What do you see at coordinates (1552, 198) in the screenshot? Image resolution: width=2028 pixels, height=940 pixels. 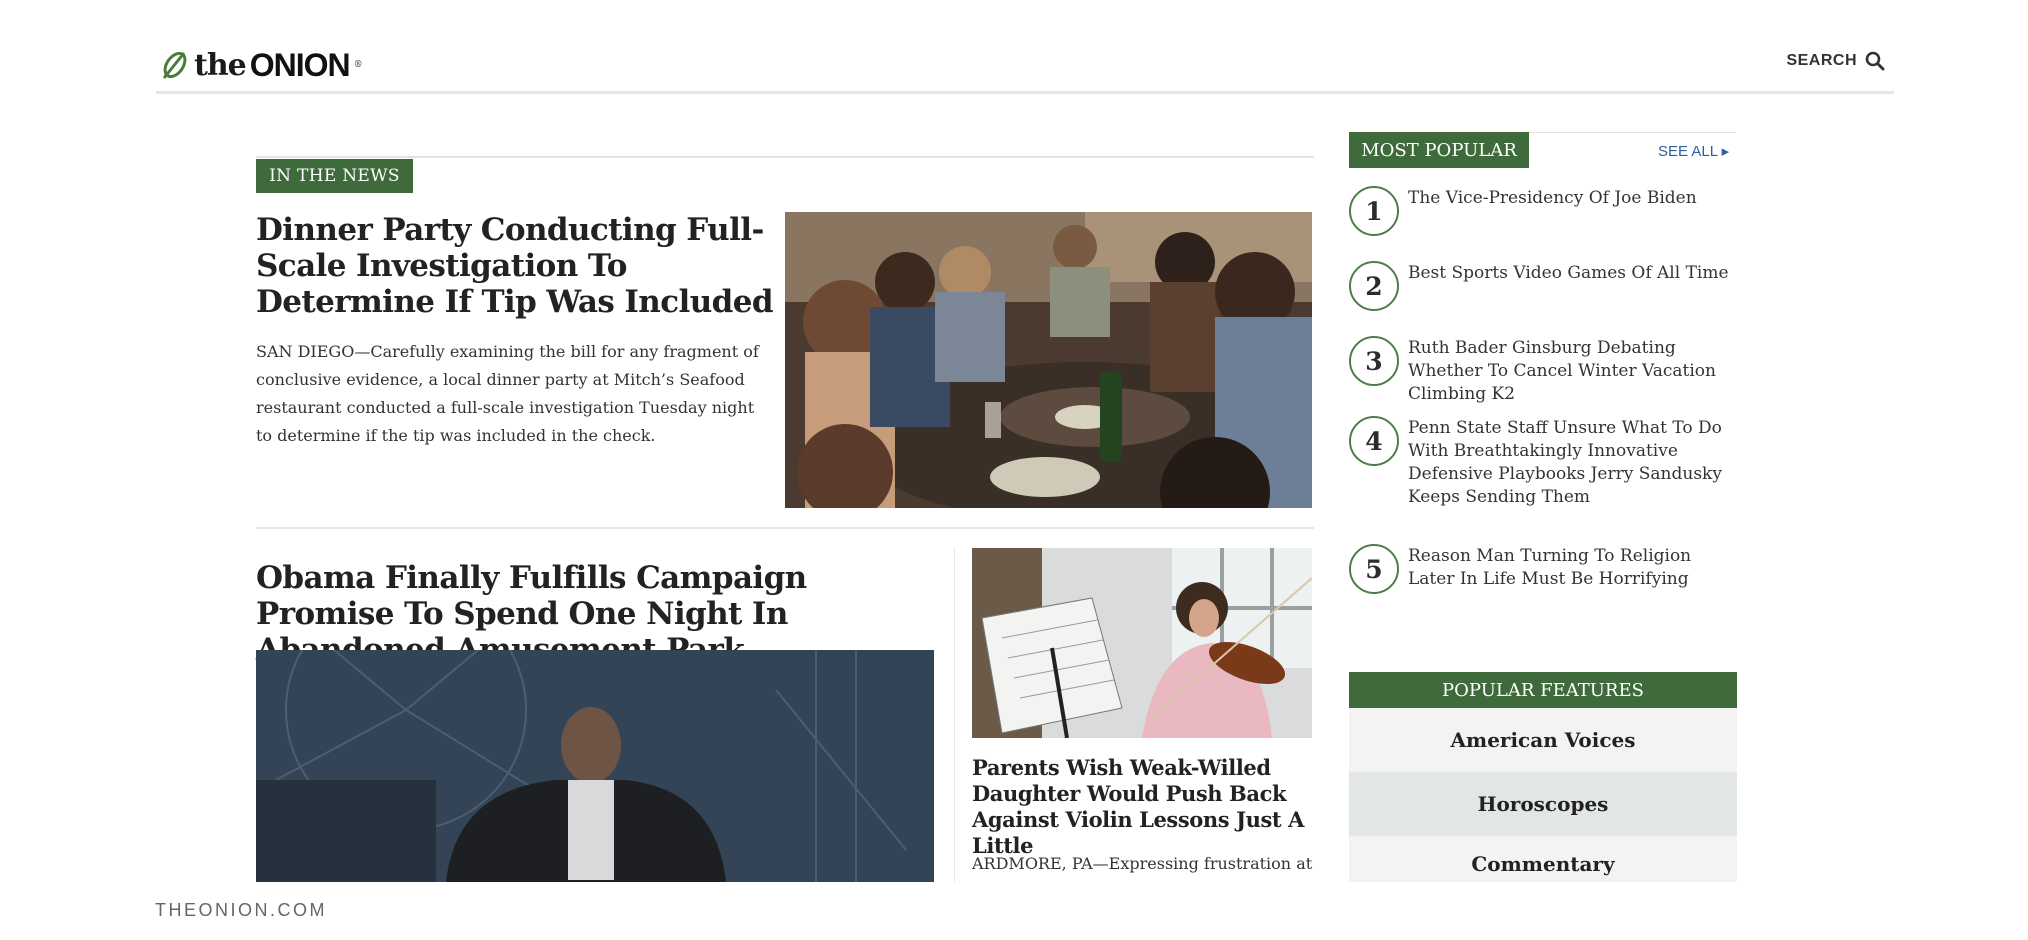 I see `popular-item-title: The Vice-Presidency Of Joe Biden` at bounding box center [1552, 198].